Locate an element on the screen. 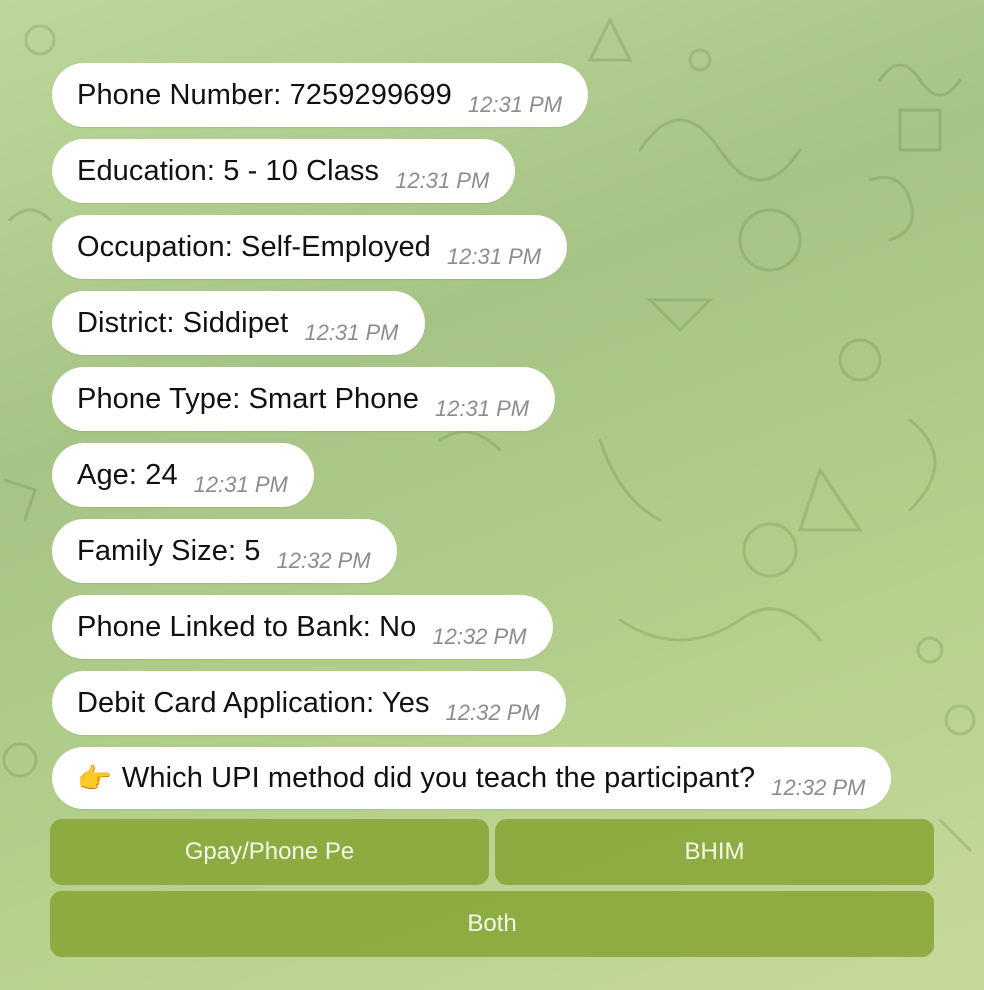 The height and width of the screenshot is (990, 984). message-text: Age: 24 is located at coordinates (127, 474).